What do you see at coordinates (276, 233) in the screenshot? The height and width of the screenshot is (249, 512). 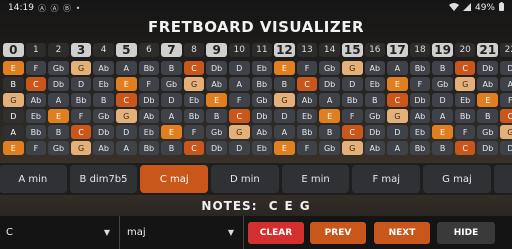 I see `clear-button: CLEAR` at bounding box center [276, 233].